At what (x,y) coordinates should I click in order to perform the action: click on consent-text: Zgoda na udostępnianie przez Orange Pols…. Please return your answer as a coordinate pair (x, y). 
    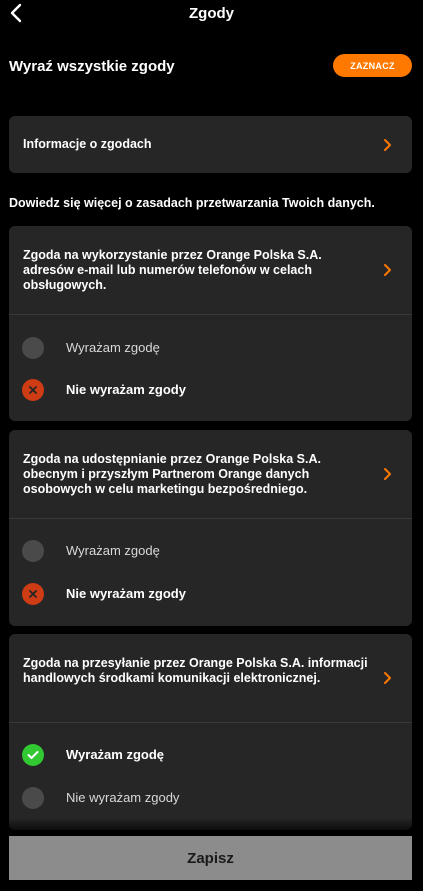
    Looking at the image, I should click on (172, 474).